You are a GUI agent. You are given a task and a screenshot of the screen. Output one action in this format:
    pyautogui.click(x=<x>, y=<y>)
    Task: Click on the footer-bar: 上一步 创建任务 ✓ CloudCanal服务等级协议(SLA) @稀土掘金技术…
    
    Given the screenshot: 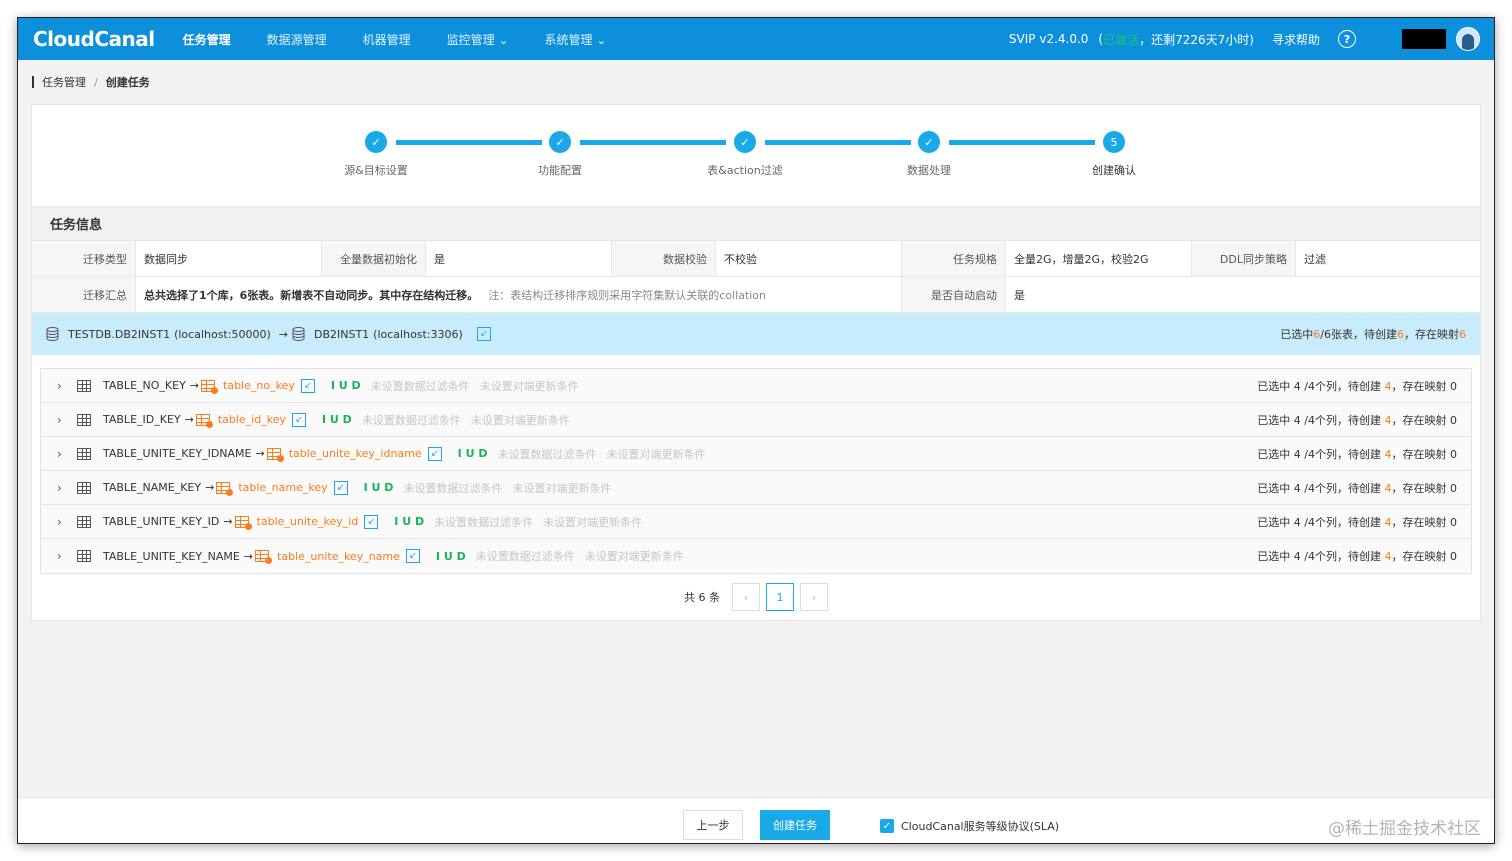 What is the action you would take?
    pyautogui.click(x=756, y=820)
    